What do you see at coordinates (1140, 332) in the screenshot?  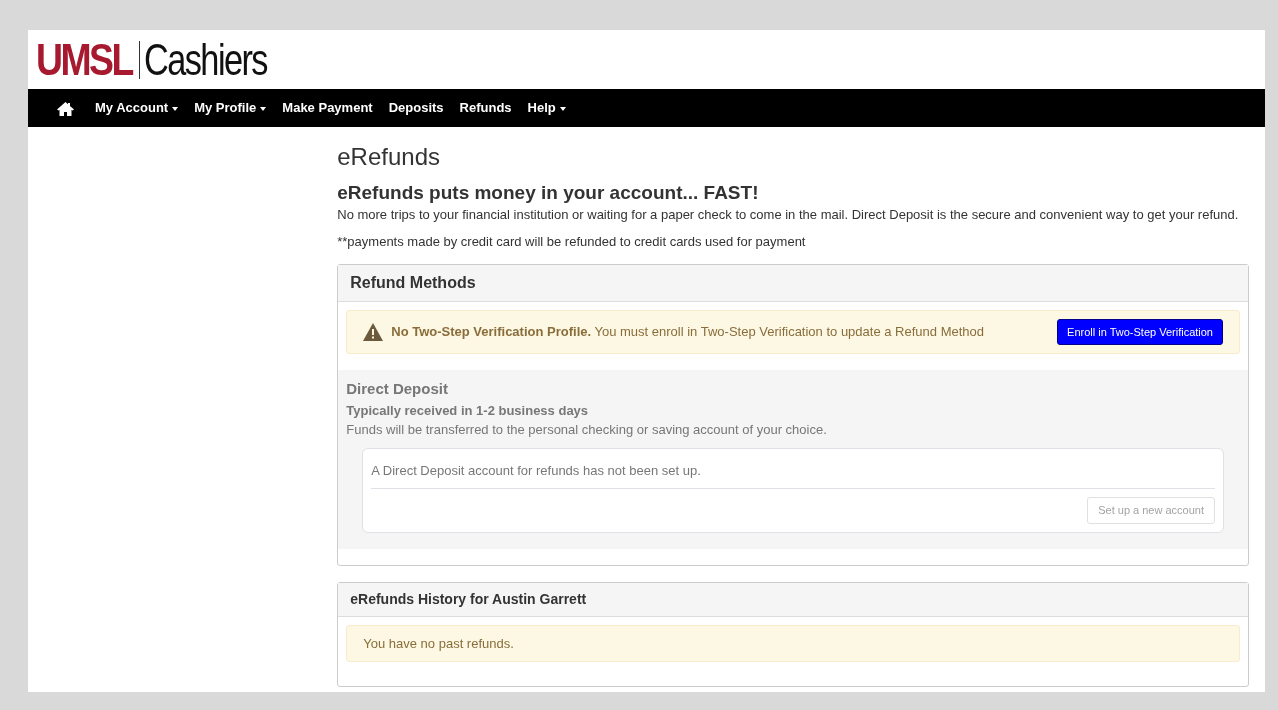 I see `enroll-button: Enroll in Two-Step Verification` at bounding box center [1140, 332].